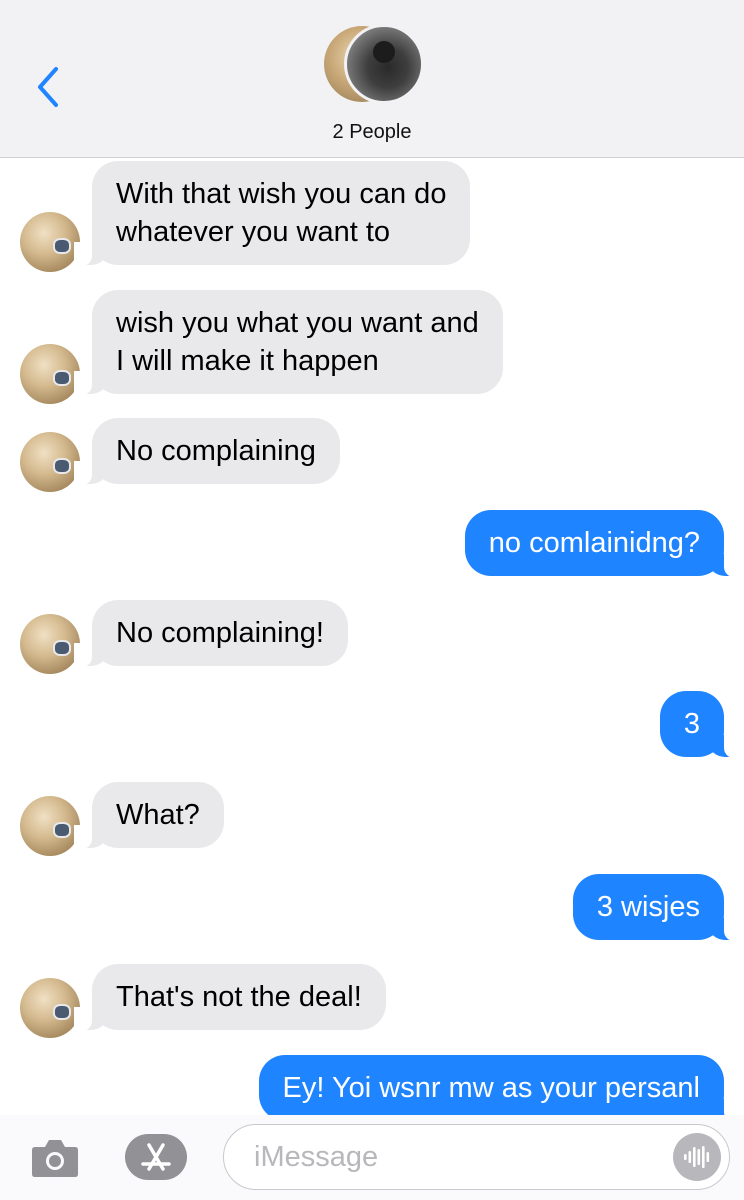 The image size is (744, 1200). I want to click on incoming-message-bubble: No complaining, so click(207, 451).